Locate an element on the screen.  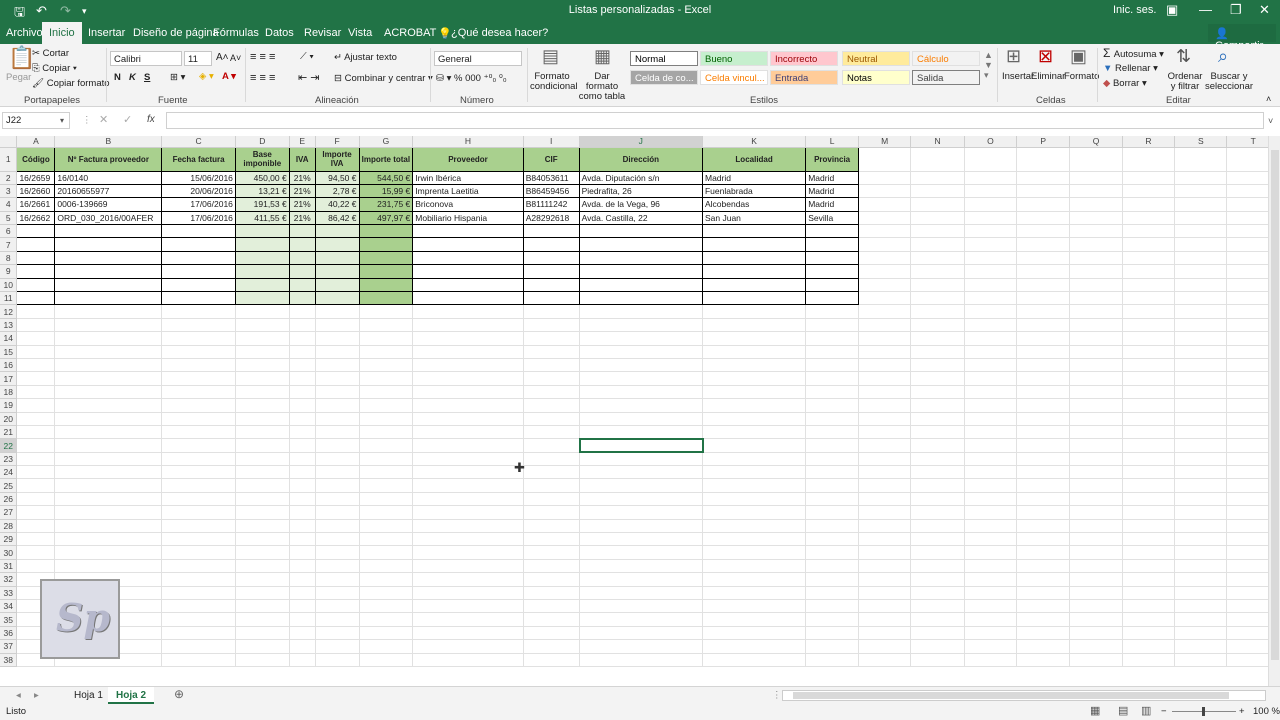
table-cell: 40,22 € is located at coordinates (337, 204).